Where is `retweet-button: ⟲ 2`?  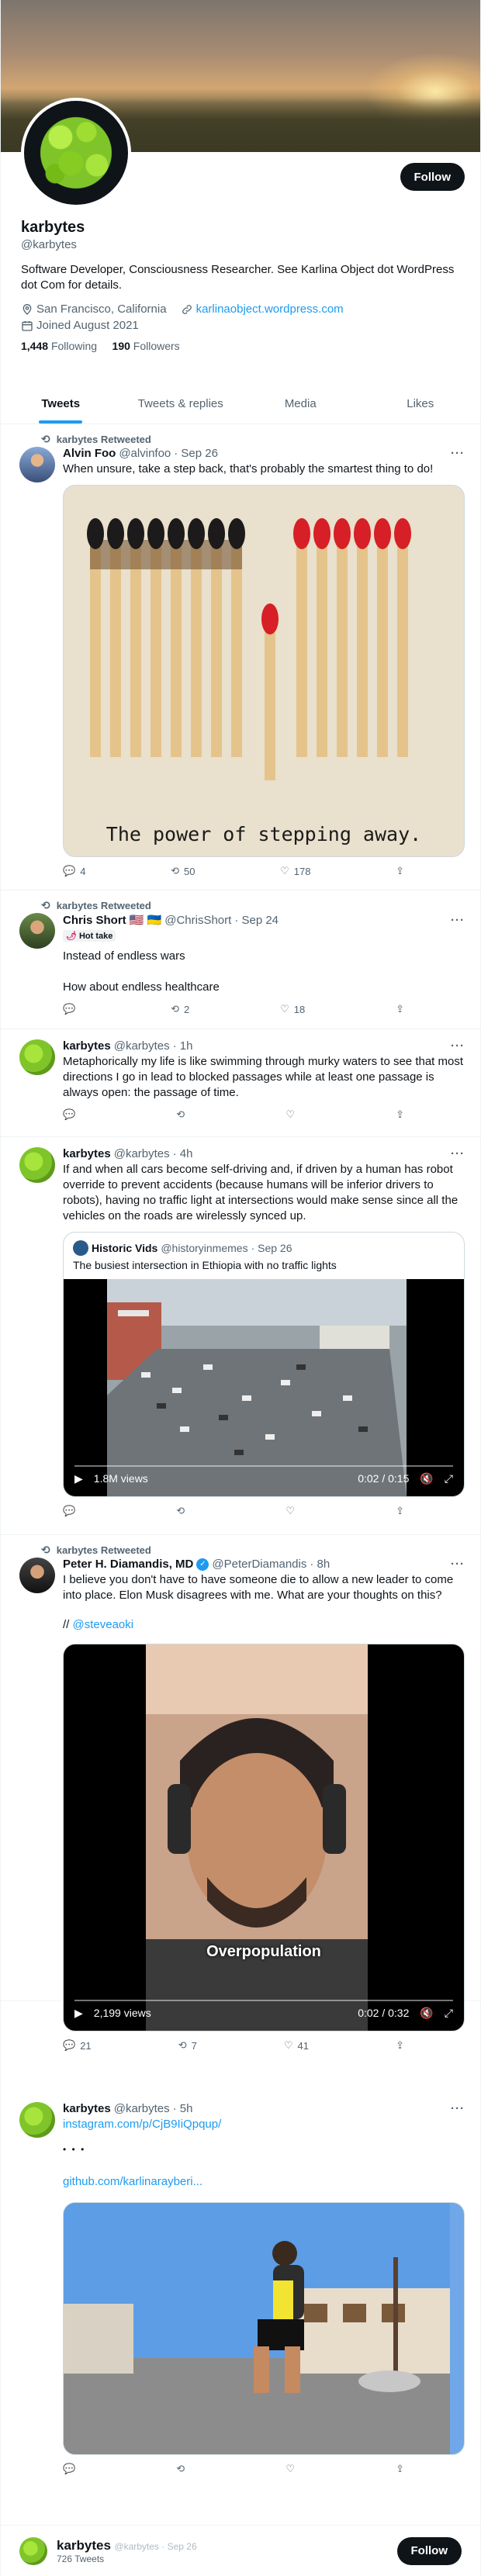 retweet-button: ⟲ 2 is located at coordinates (180, 1009).